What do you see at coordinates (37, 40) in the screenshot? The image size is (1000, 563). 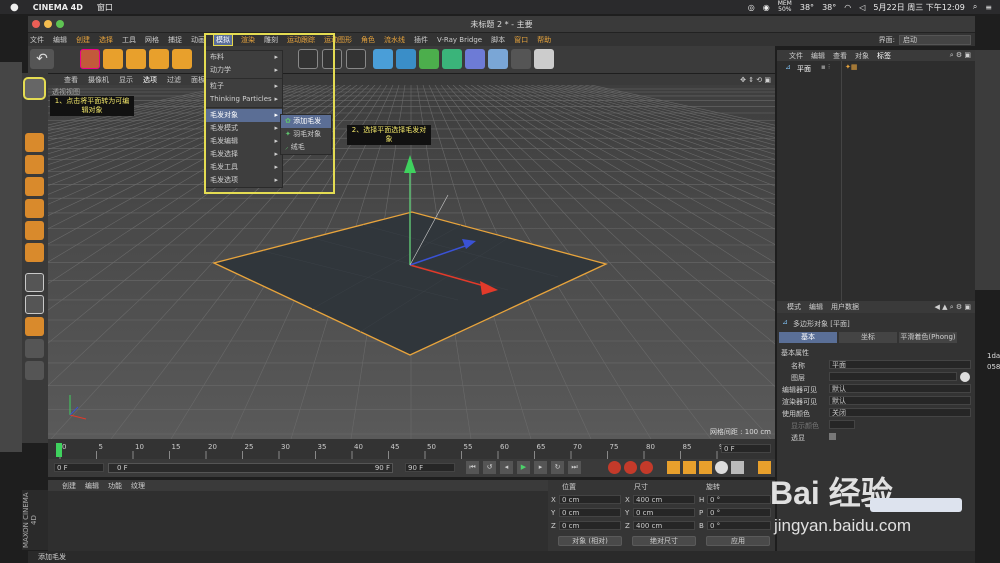 I see `menu-file: 文件` at bounding box center [37, 40].